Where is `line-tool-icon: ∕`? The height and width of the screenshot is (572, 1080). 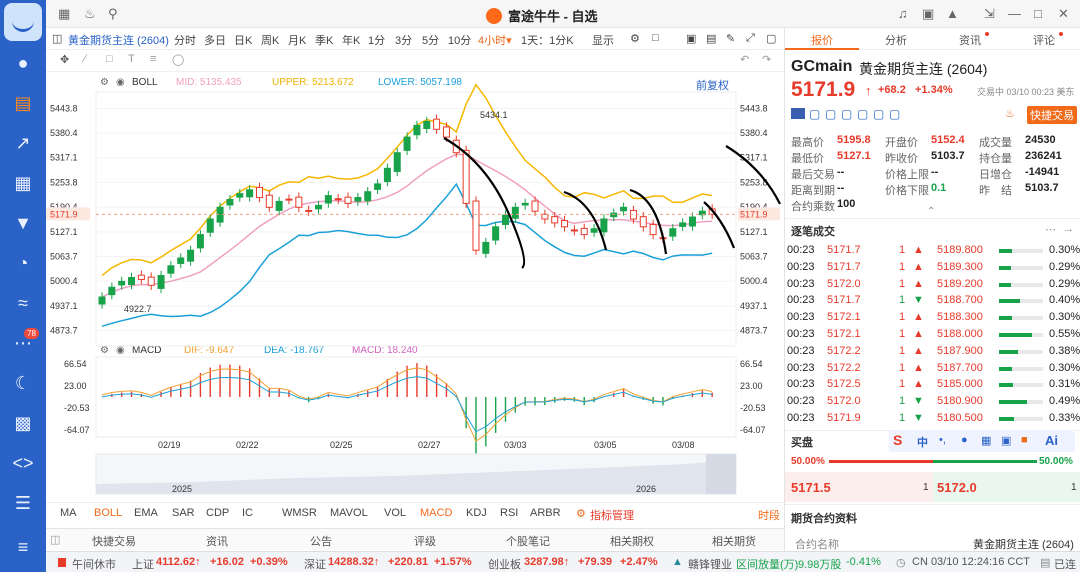
line-tool-icon: ∕ is located at coordinates (85, 59).